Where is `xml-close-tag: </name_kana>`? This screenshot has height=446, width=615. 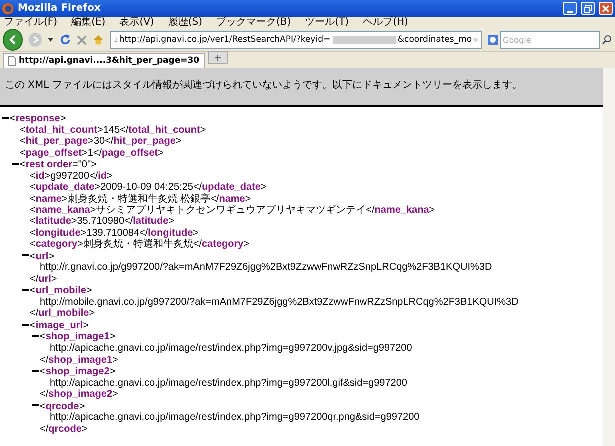 xml-close-tag: </name_kana> is located at coordinates (401, 210).